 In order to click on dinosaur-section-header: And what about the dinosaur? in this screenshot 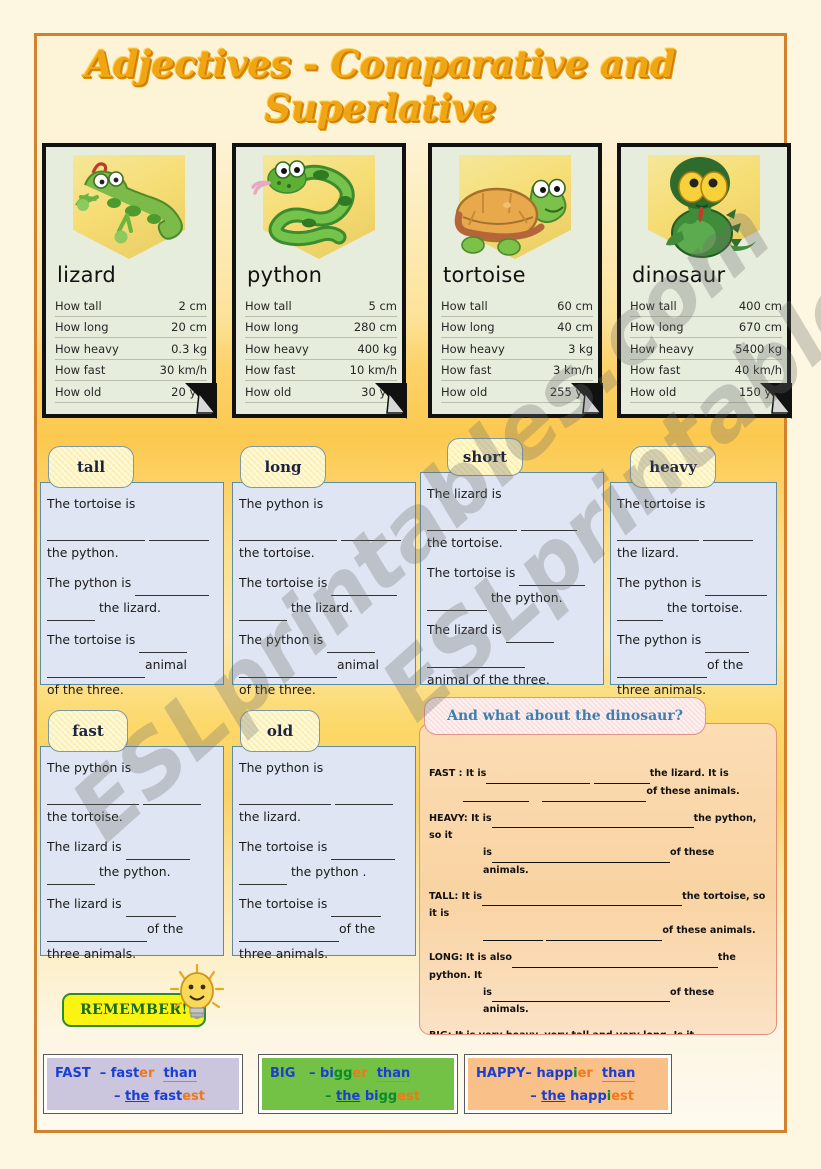, I will do `click(565, 716)`.